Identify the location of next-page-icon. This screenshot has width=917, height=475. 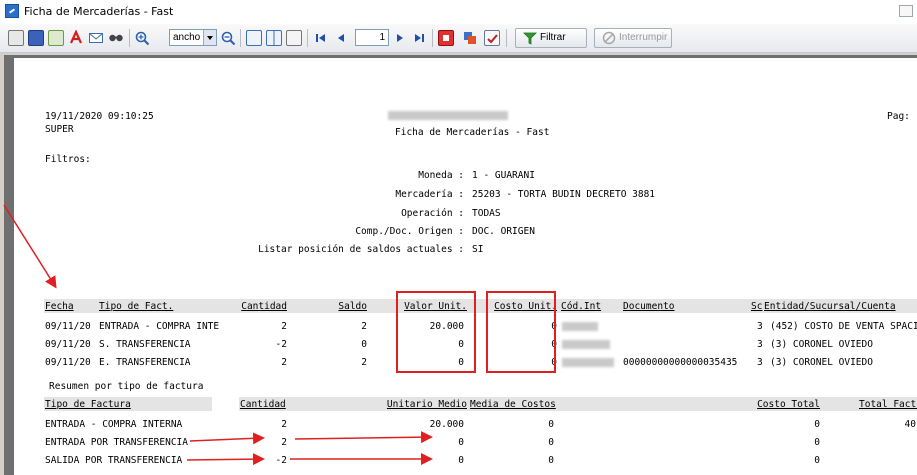
(400, 38).